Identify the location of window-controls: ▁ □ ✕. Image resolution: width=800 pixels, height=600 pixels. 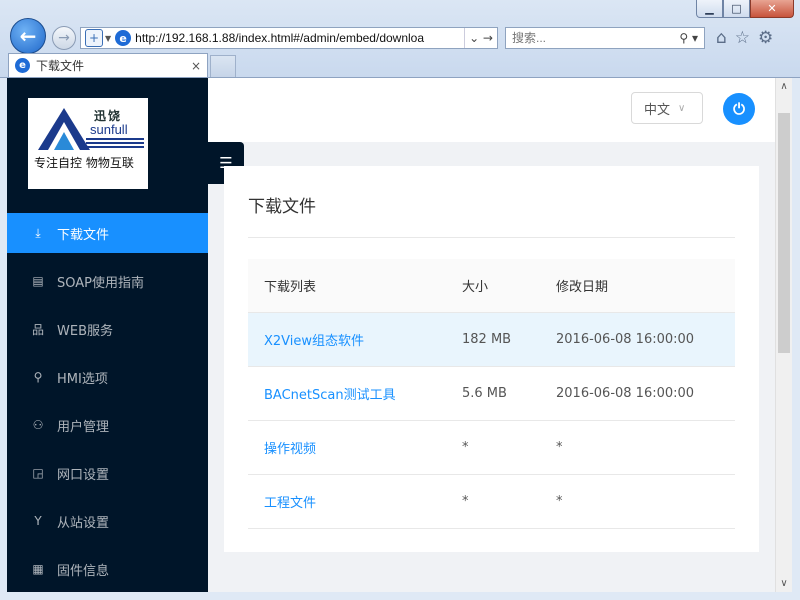
(745, 9).